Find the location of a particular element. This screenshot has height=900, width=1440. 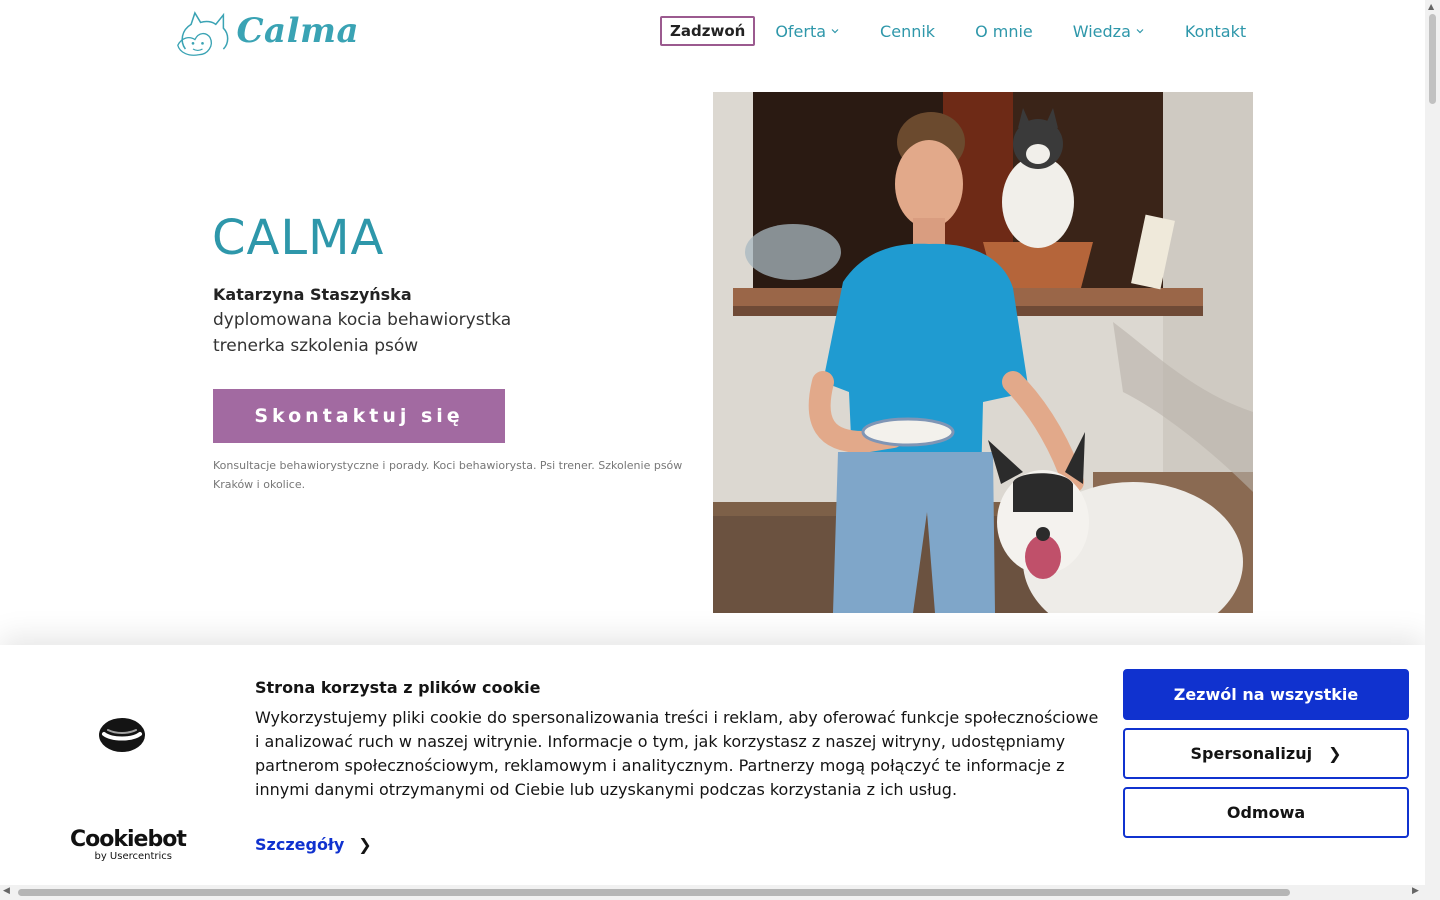

nav-item-label: Cennik is located at coordinates (908, 31).